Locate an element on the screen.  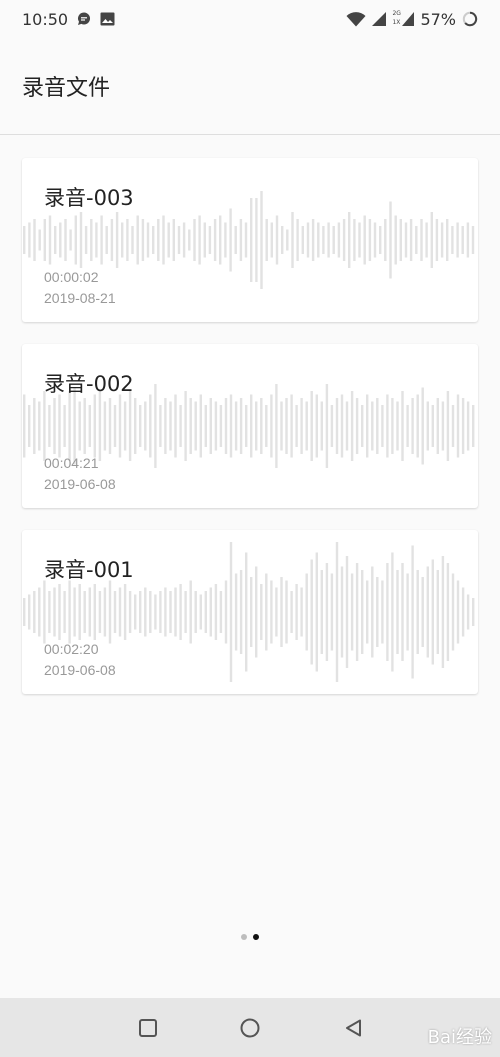
home-circle-icon is located at coordinates (250, 1028).